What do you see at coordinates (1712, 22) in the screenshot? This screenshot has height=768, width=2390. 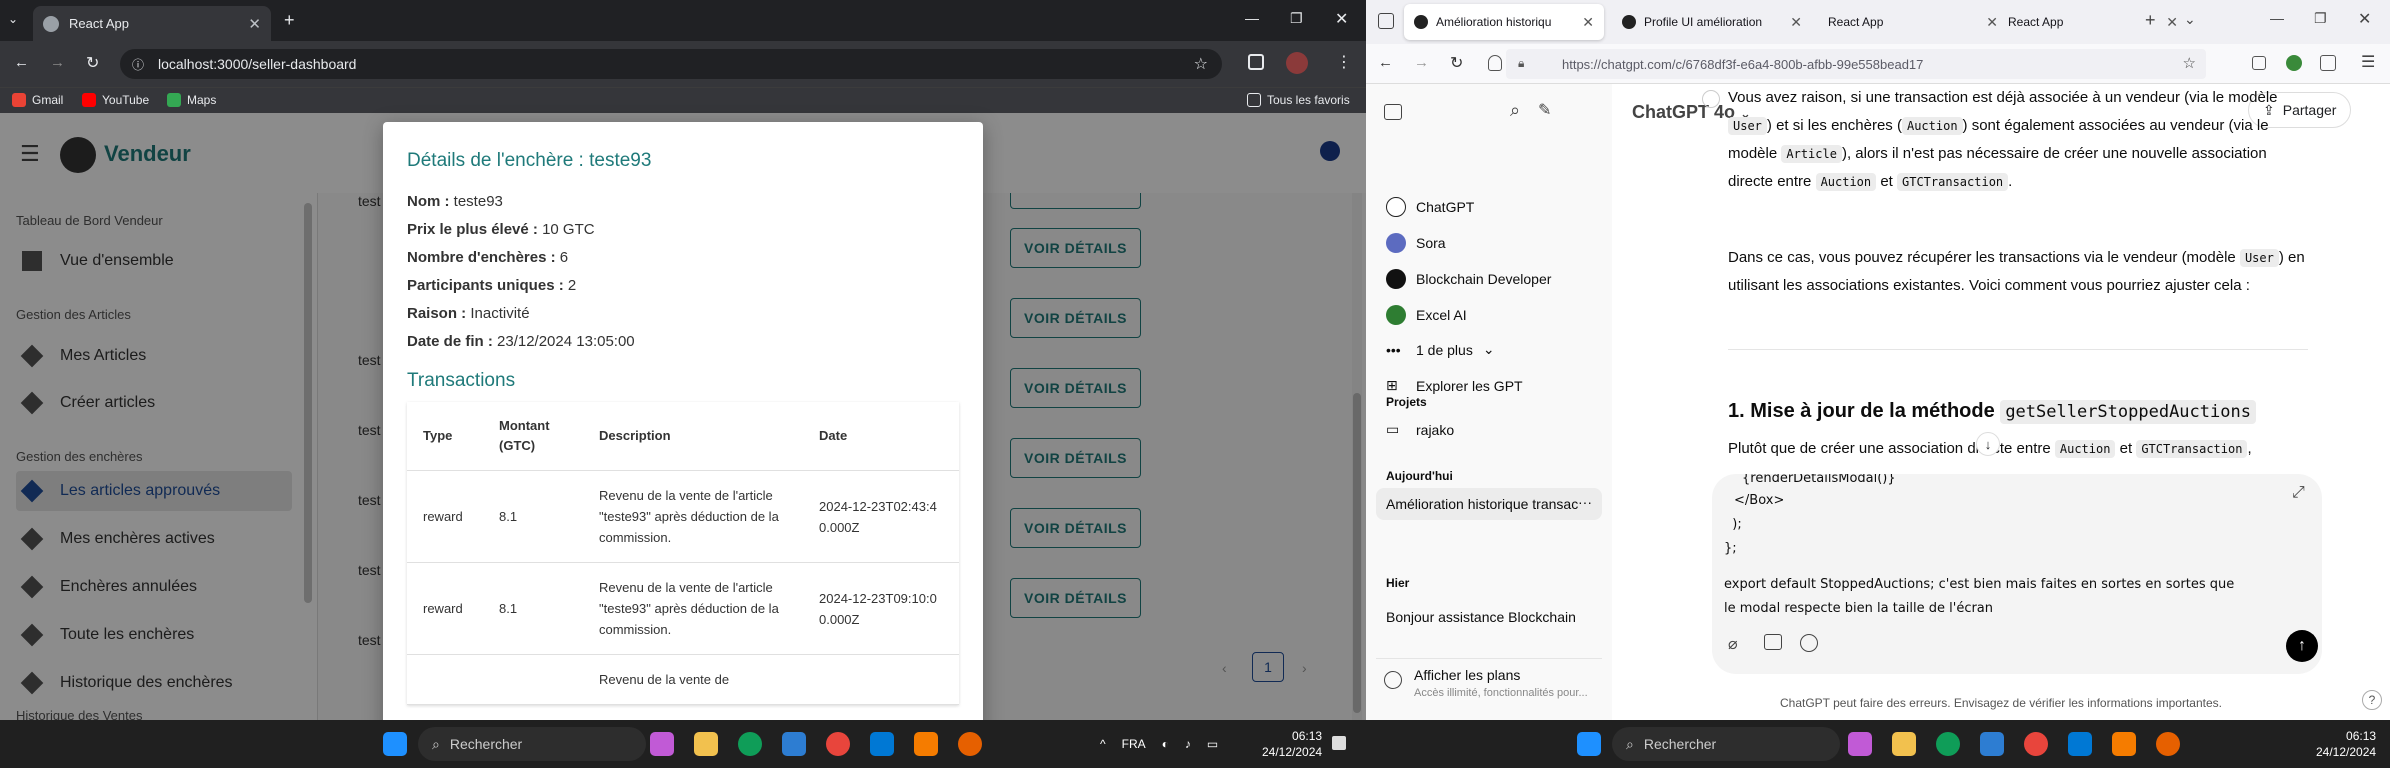 I see `firefox-tab: Profile UI amélioration ✕` at bounding box center [1712, 22].